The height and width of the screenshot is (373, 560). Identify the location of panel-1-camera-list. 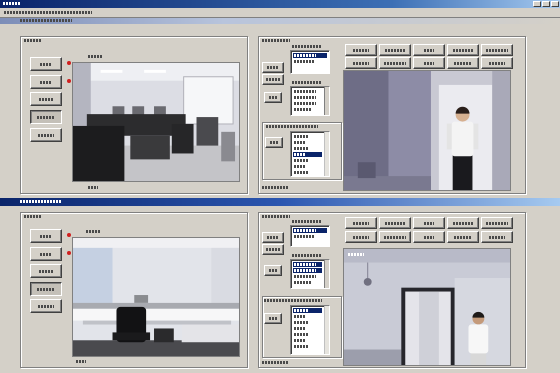
(310, 62).